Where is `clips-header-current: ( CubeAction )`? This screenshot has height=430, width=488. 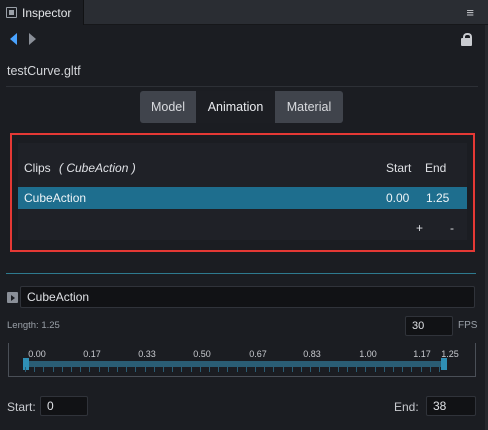
clips-header-current: ( CubeAction ) is located at coordinates (97, 168).